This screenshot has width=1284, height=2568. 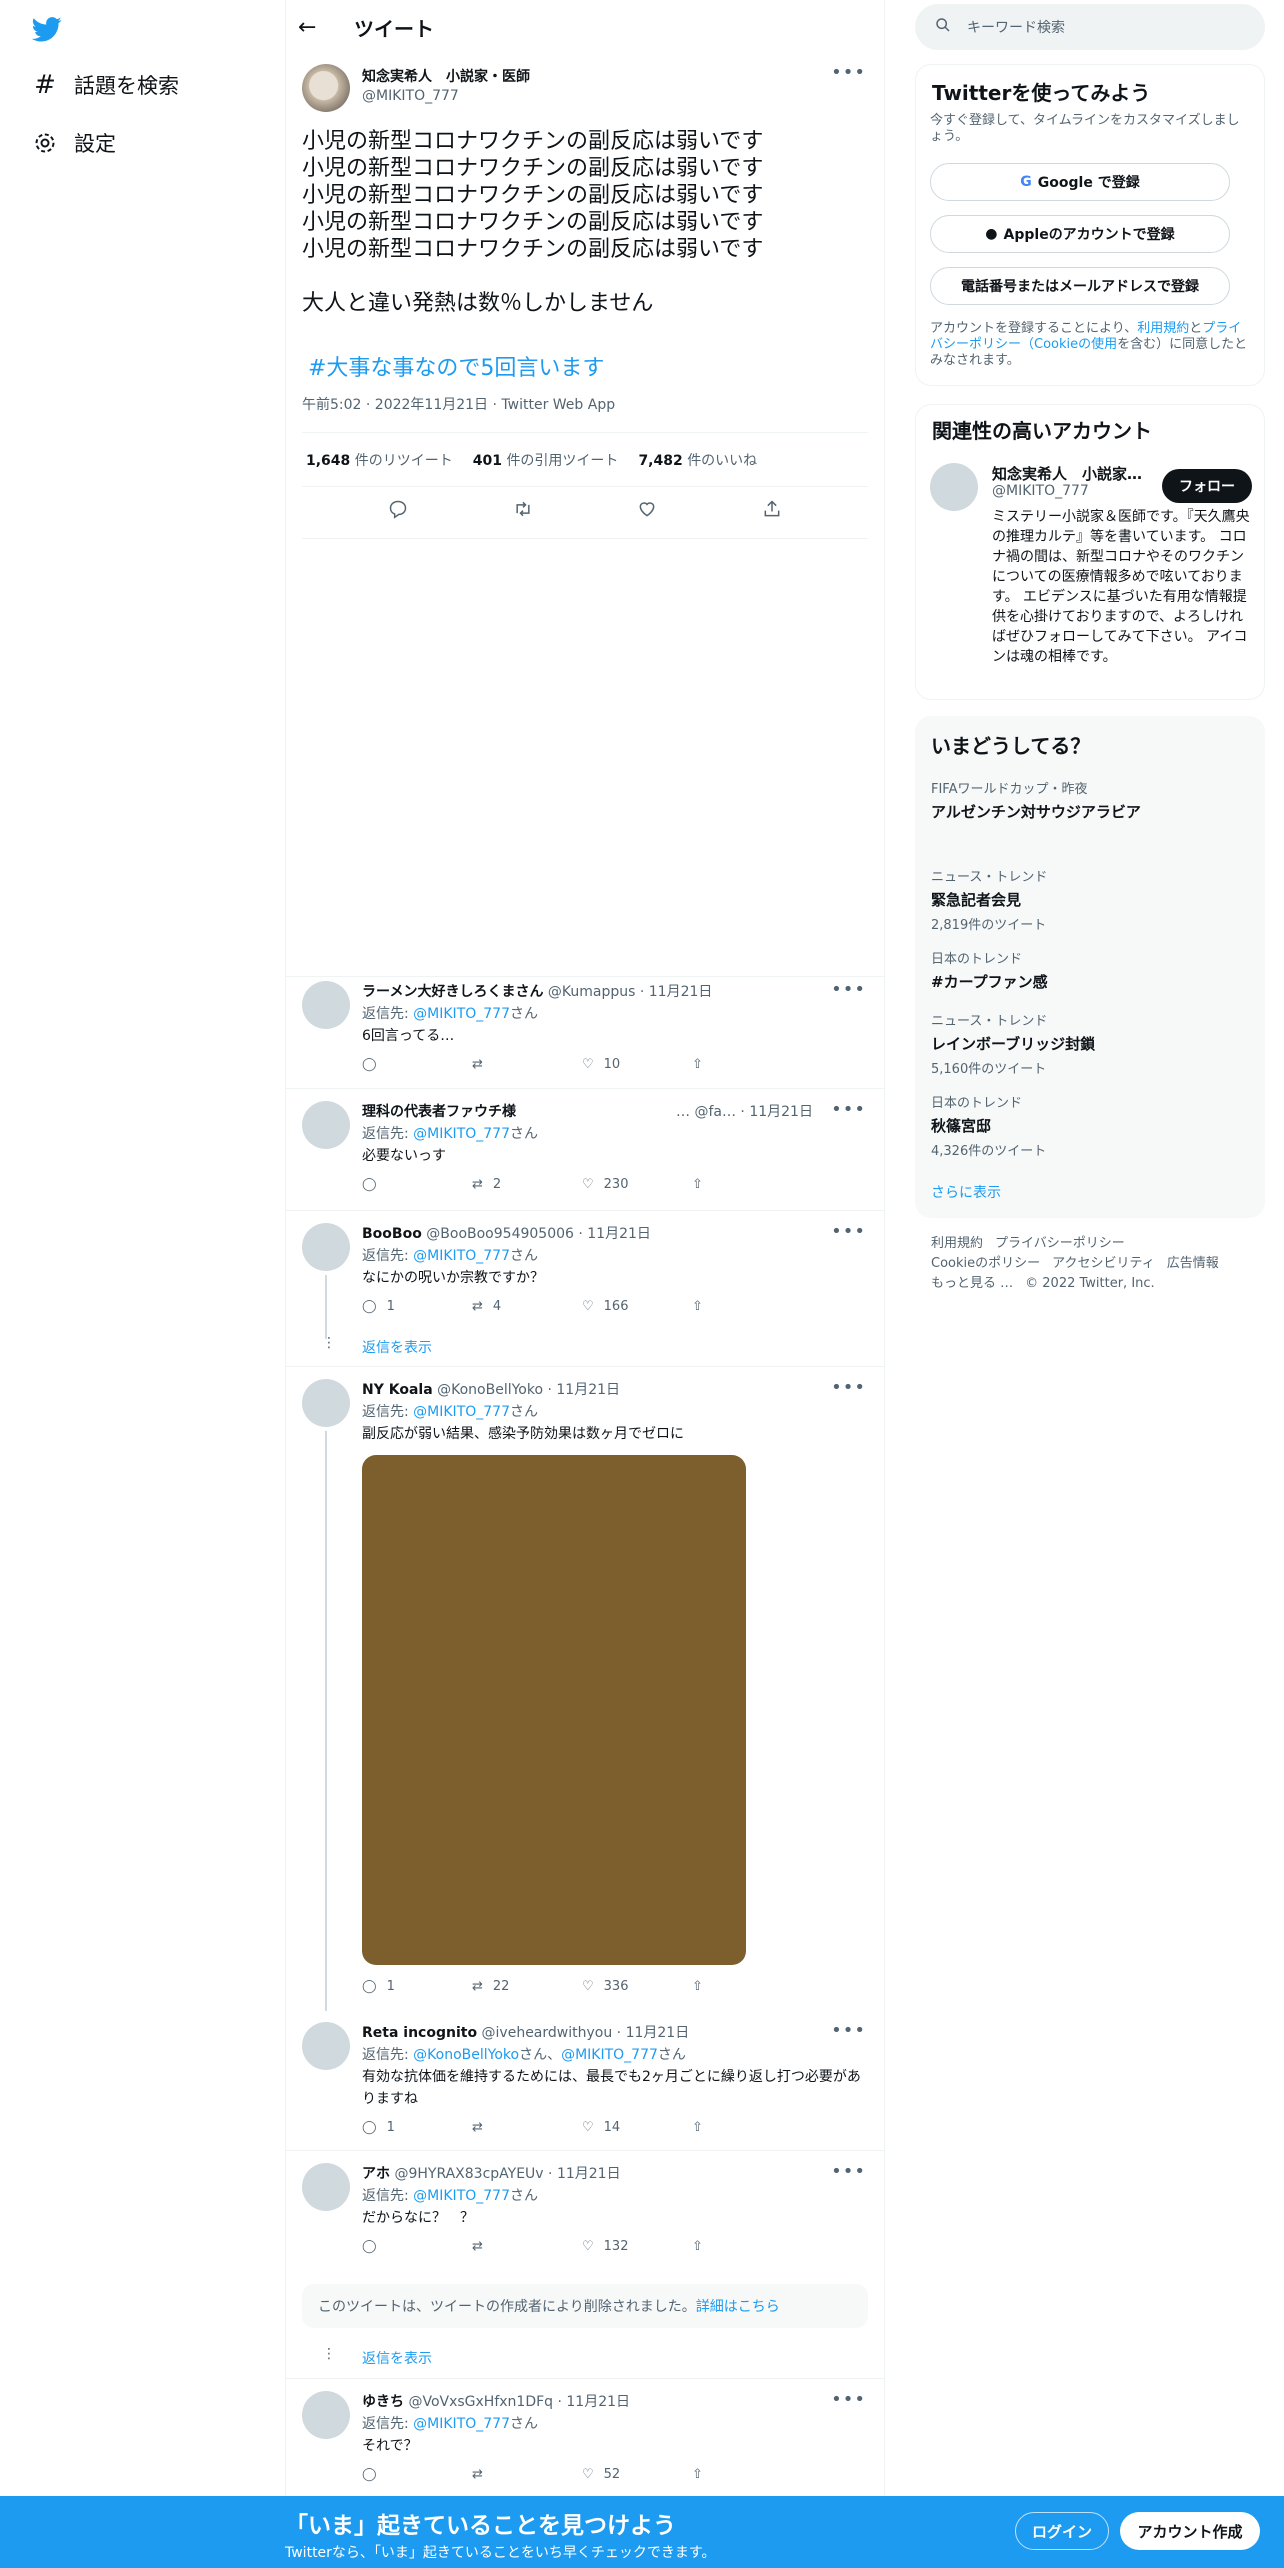 What do you see at coordinates (468, 2174) in the screenshot?
I see `reply-handle: @9HYRAX83cpAYEUv` at bounding box center [468, 2174].